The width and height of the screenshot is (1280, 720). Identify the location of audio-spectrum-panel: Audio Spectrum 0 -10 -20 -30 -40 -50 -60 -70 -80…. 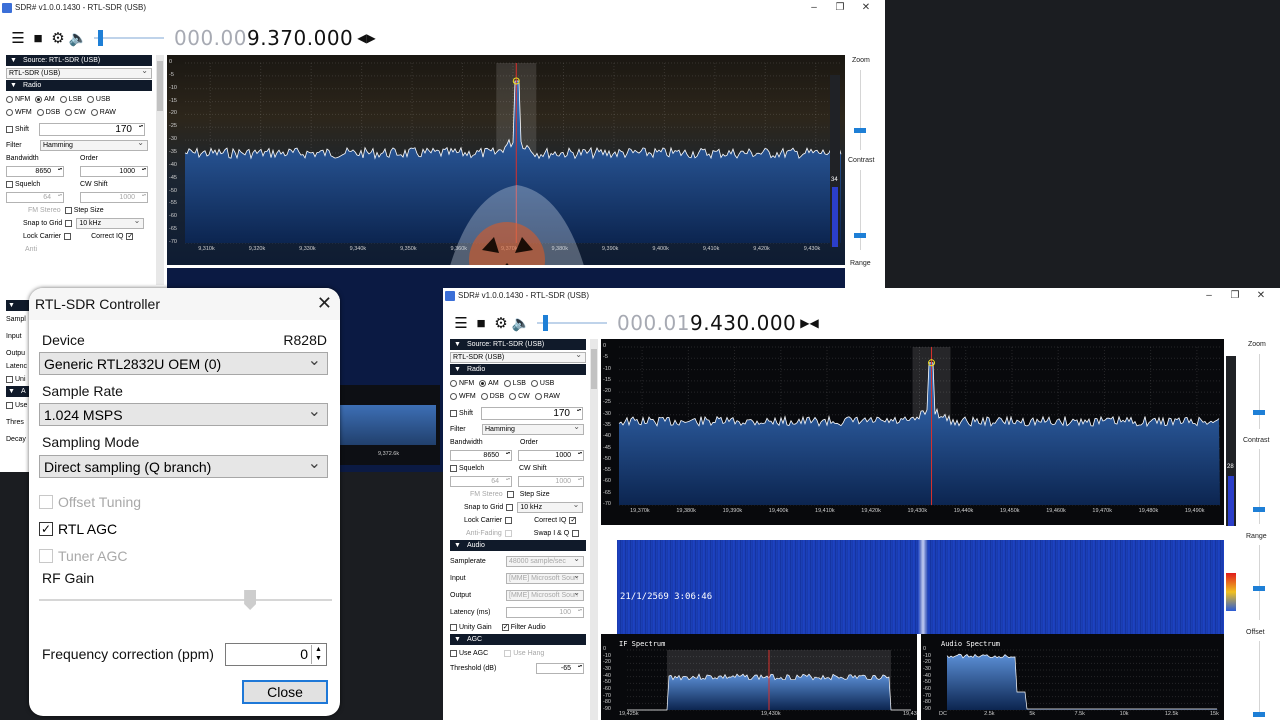
(1072, 677).